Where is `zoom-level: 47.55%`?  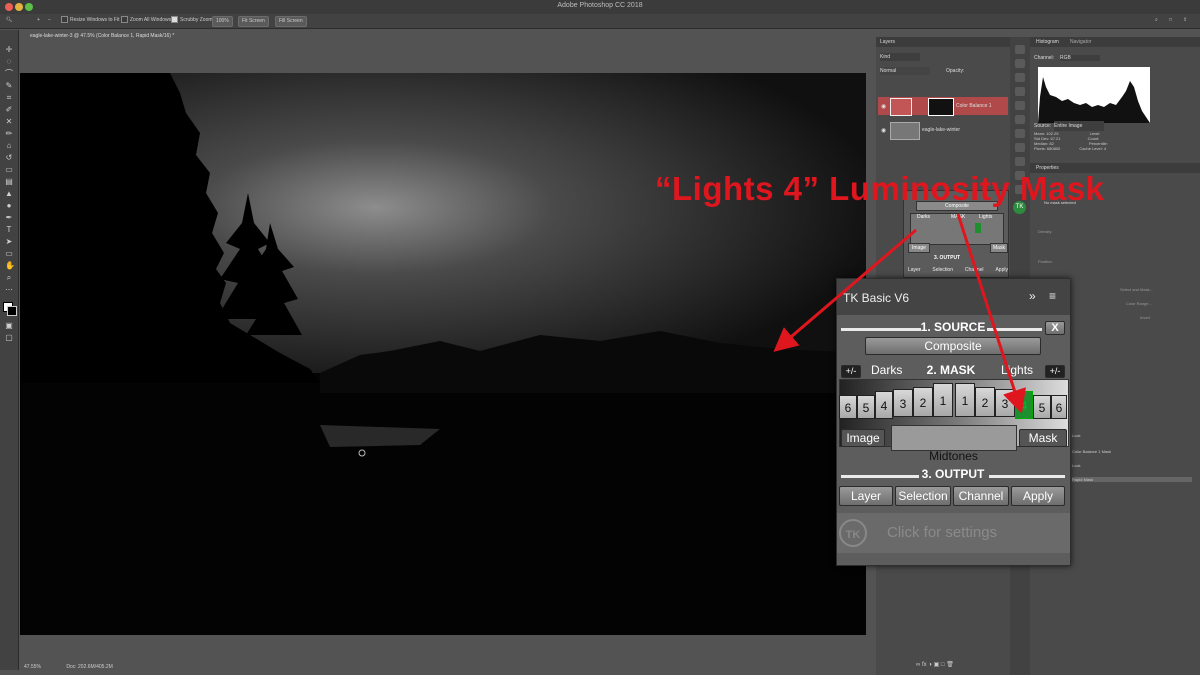 zoom-level: 47.55% is located at coordinates (32, 667).